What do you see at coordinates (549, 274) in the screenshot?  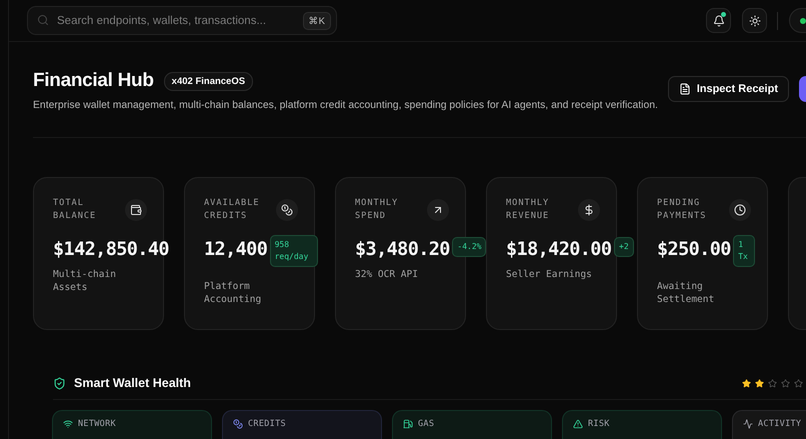 I see `stat-note: Seller Earnings` at bounding box center [549, 274].